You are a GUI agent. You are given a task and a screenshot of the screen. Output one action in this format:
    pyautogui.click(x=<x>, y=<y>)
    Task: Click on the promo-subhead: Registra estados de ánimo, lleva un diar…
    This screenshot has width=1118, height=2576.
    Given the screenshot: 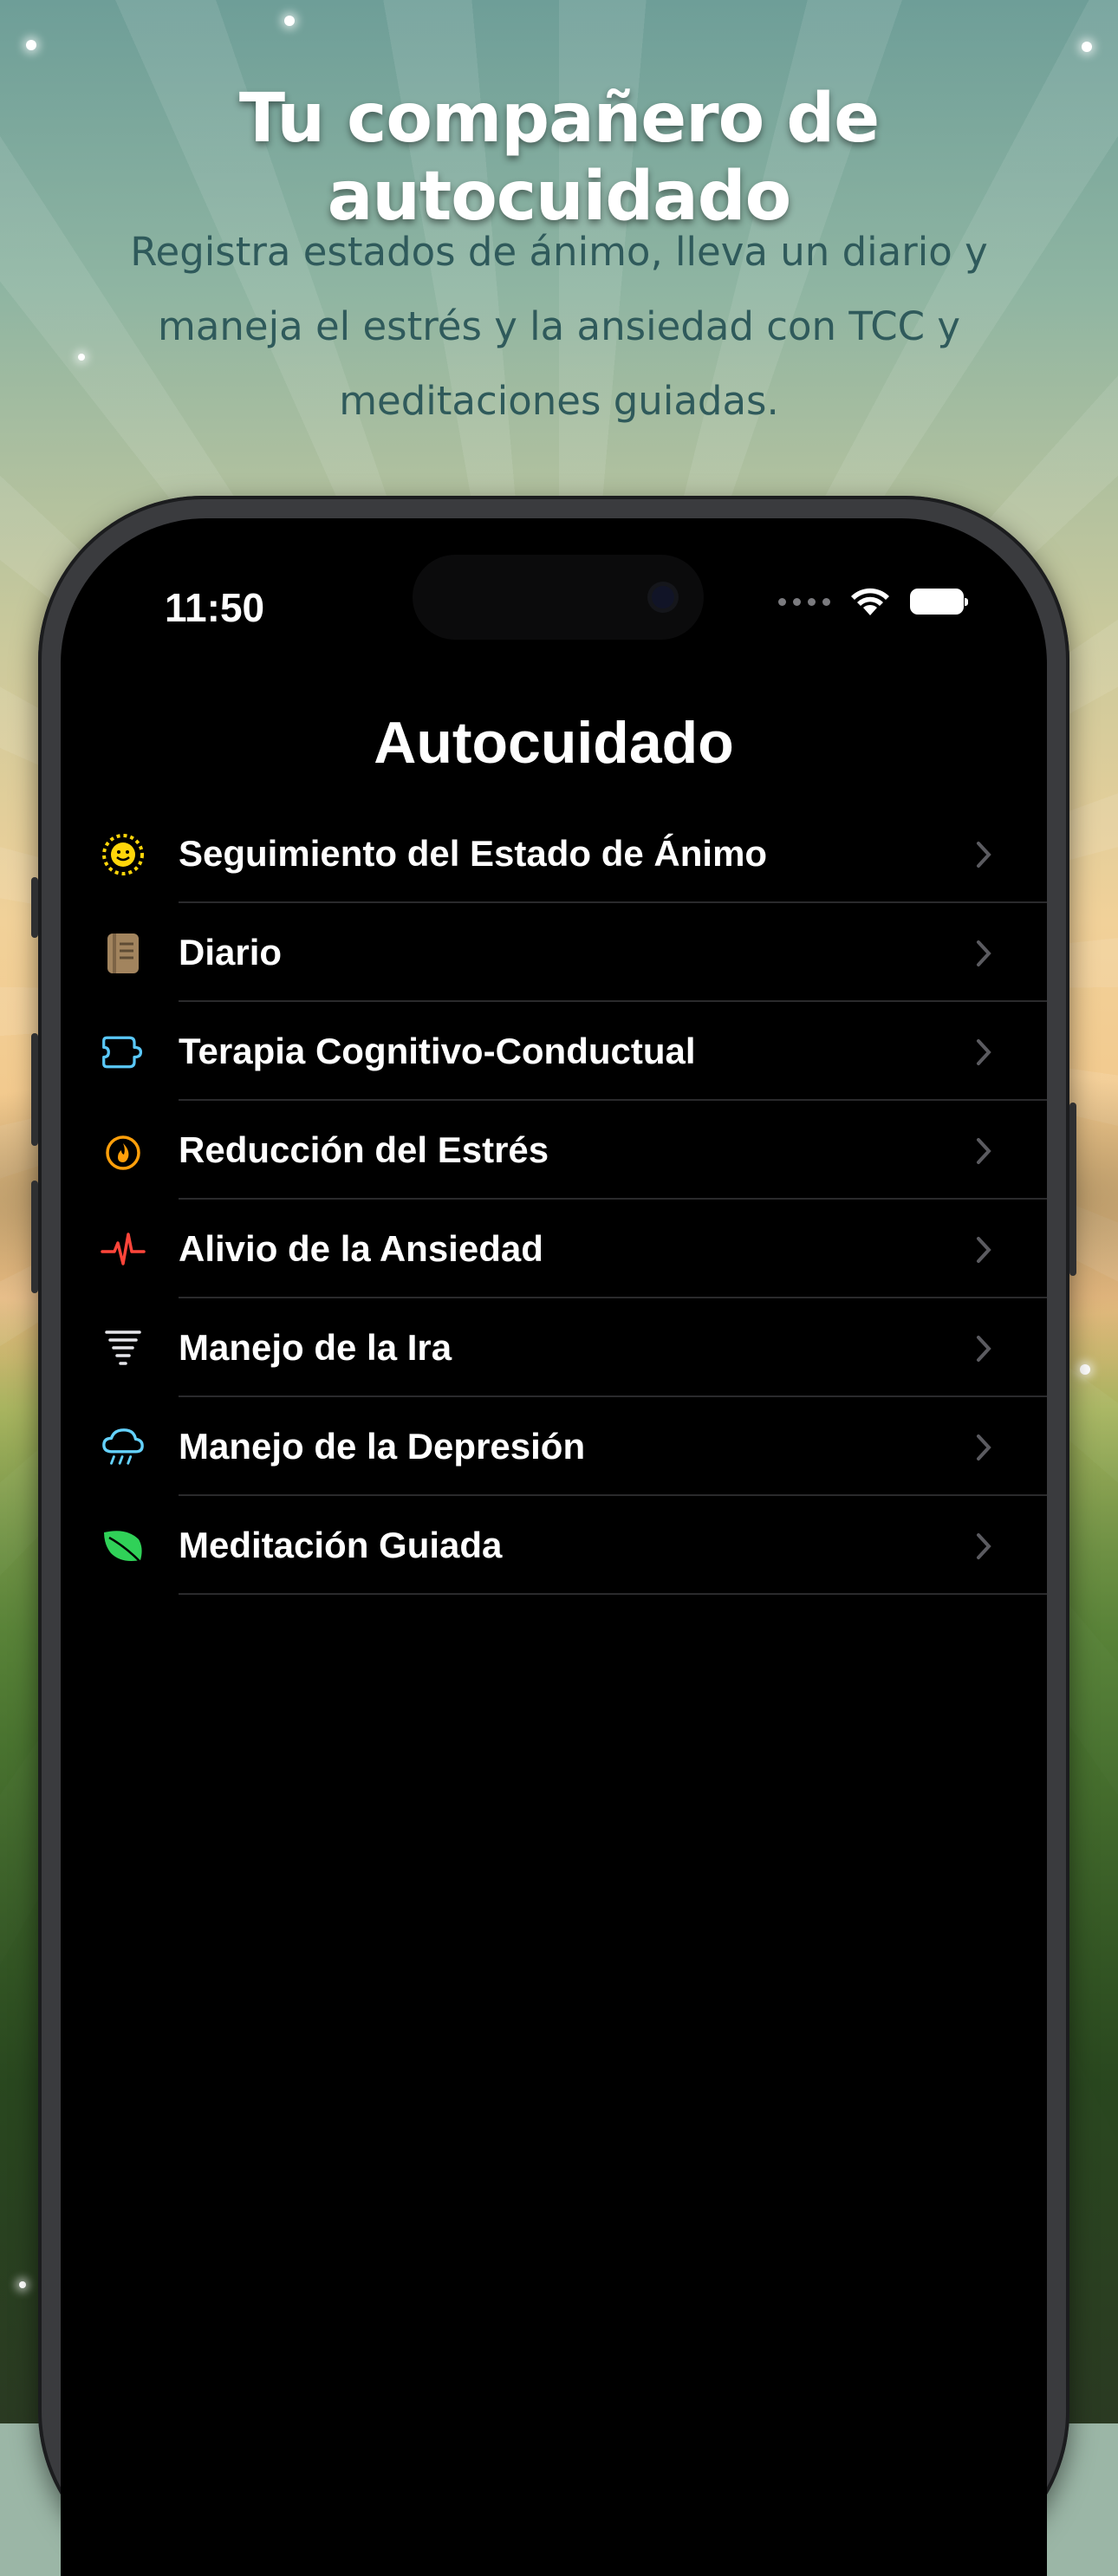 What is the action you would take?
    pyautogui.click(x=559, y=326)
    